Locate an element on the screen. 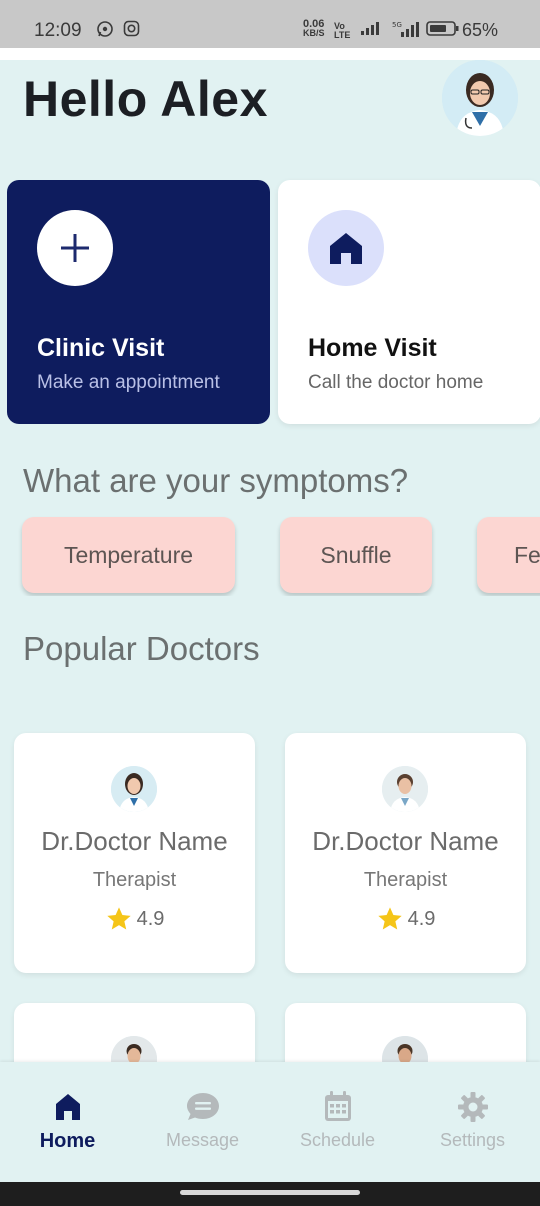 The height and width of the screenshot is (1206, 540). home-gesture-handle is located at coordinates (270, 1192).